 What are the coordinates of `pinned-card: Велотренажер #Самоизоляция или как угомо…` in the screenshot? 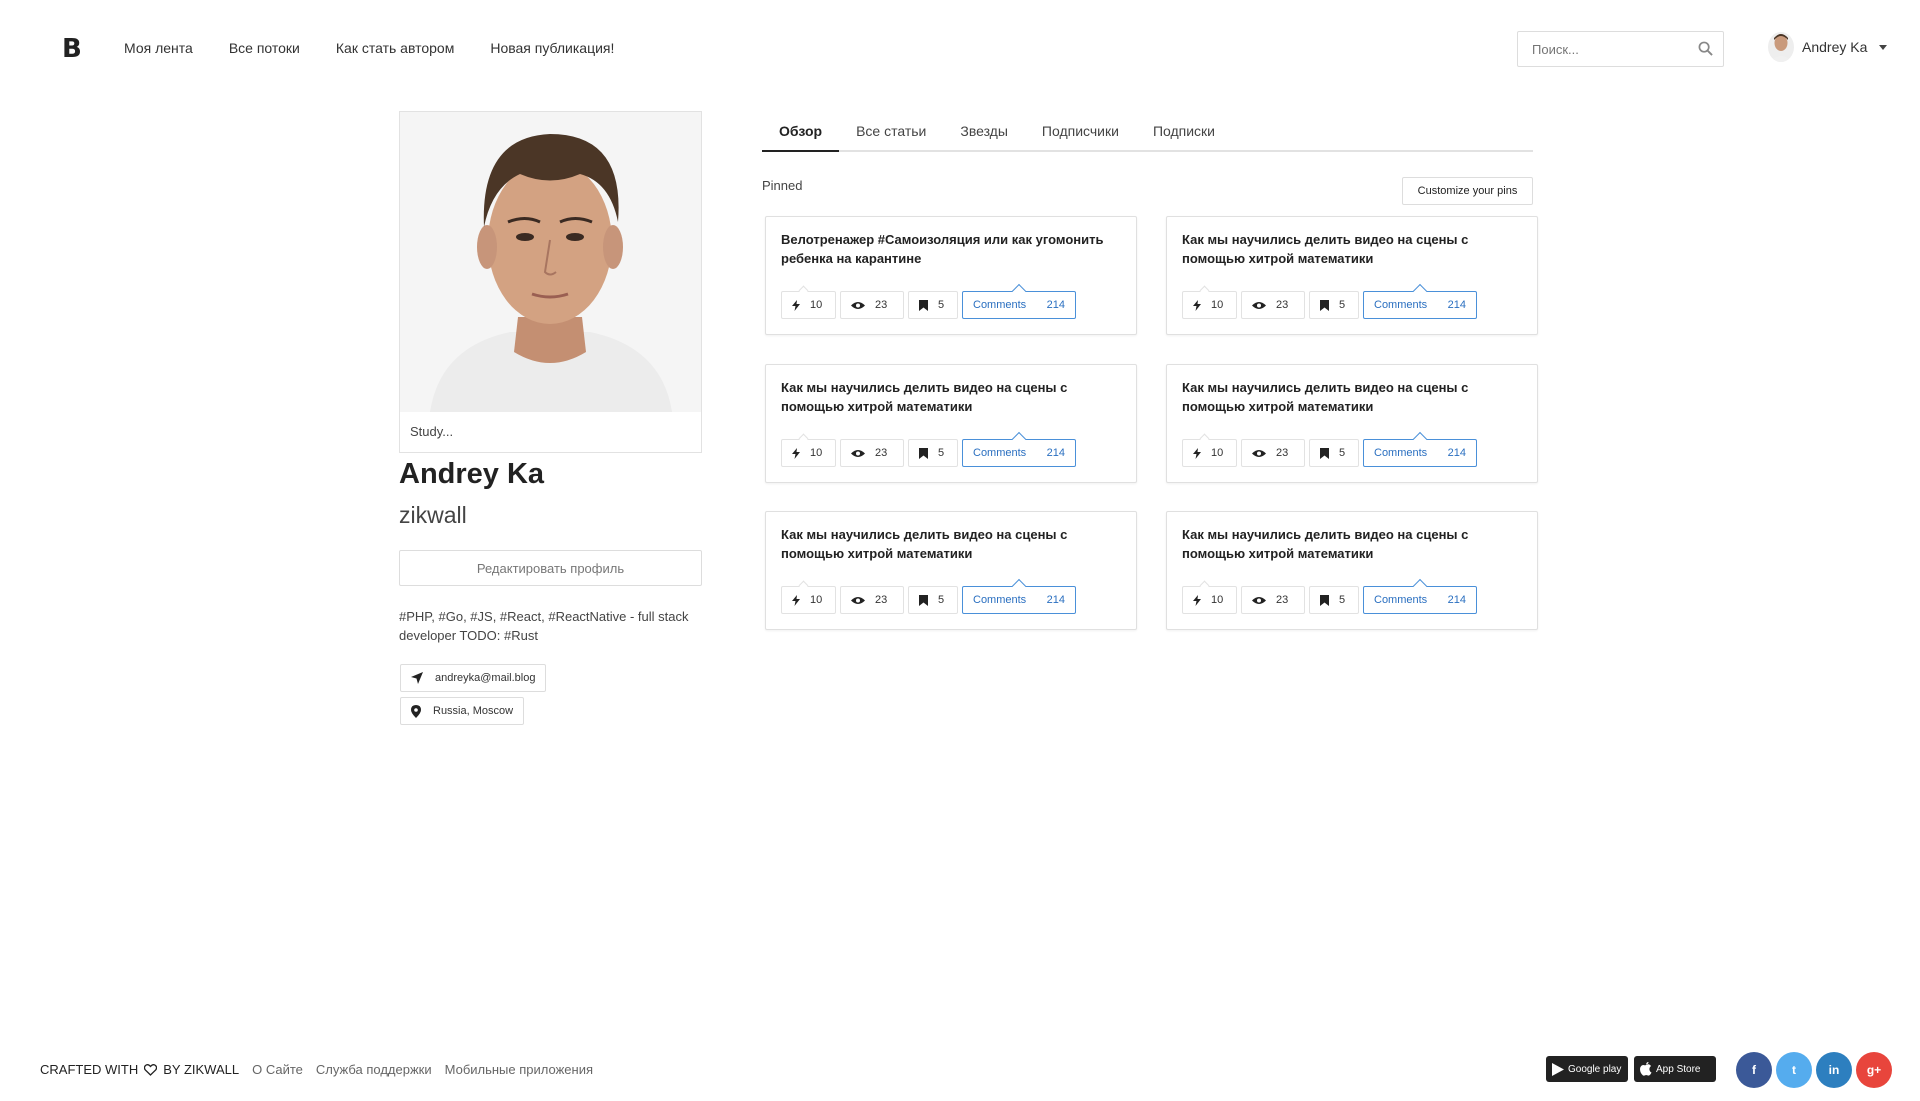 It's located at (951, 275).